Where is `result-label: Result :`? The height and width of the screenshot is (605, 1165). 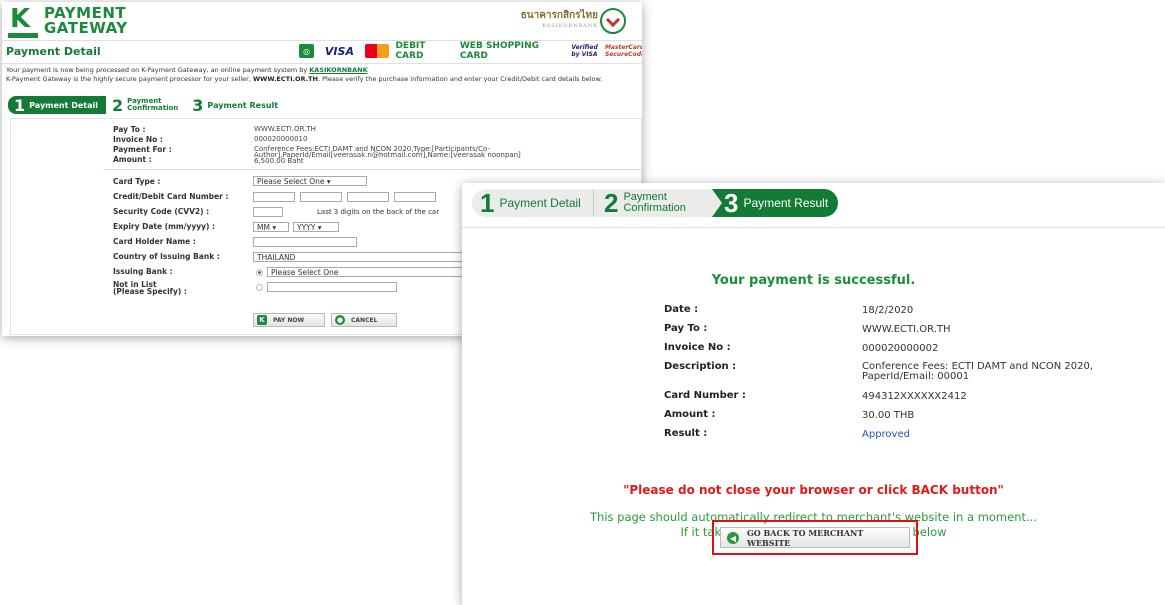 result-label: Result : is located at coordinates (686, 433).